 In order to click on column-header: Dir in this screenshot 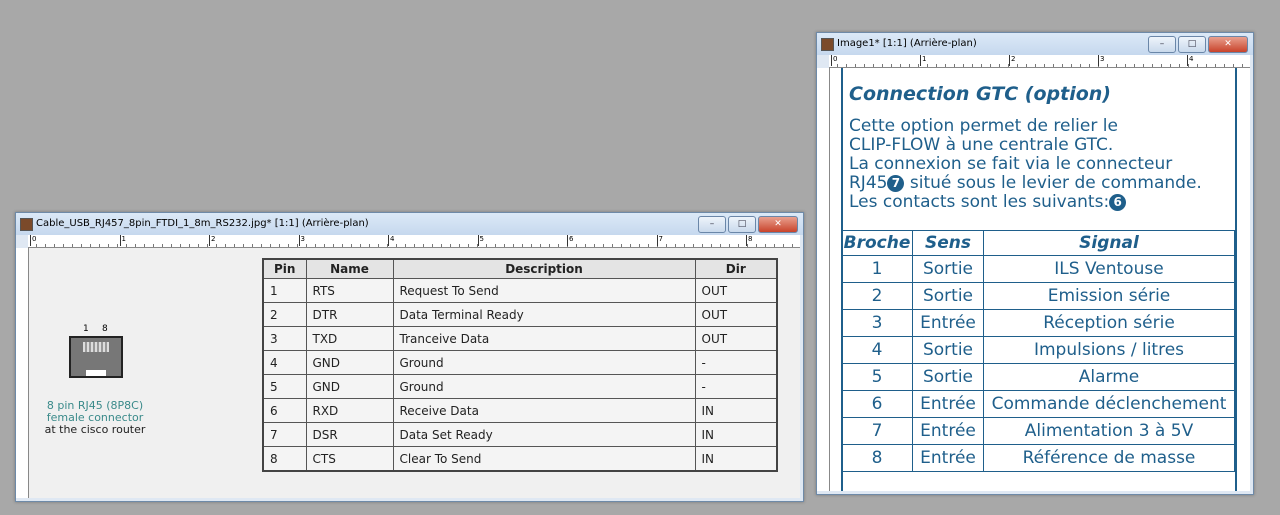, I will do `click(736, 268)`.